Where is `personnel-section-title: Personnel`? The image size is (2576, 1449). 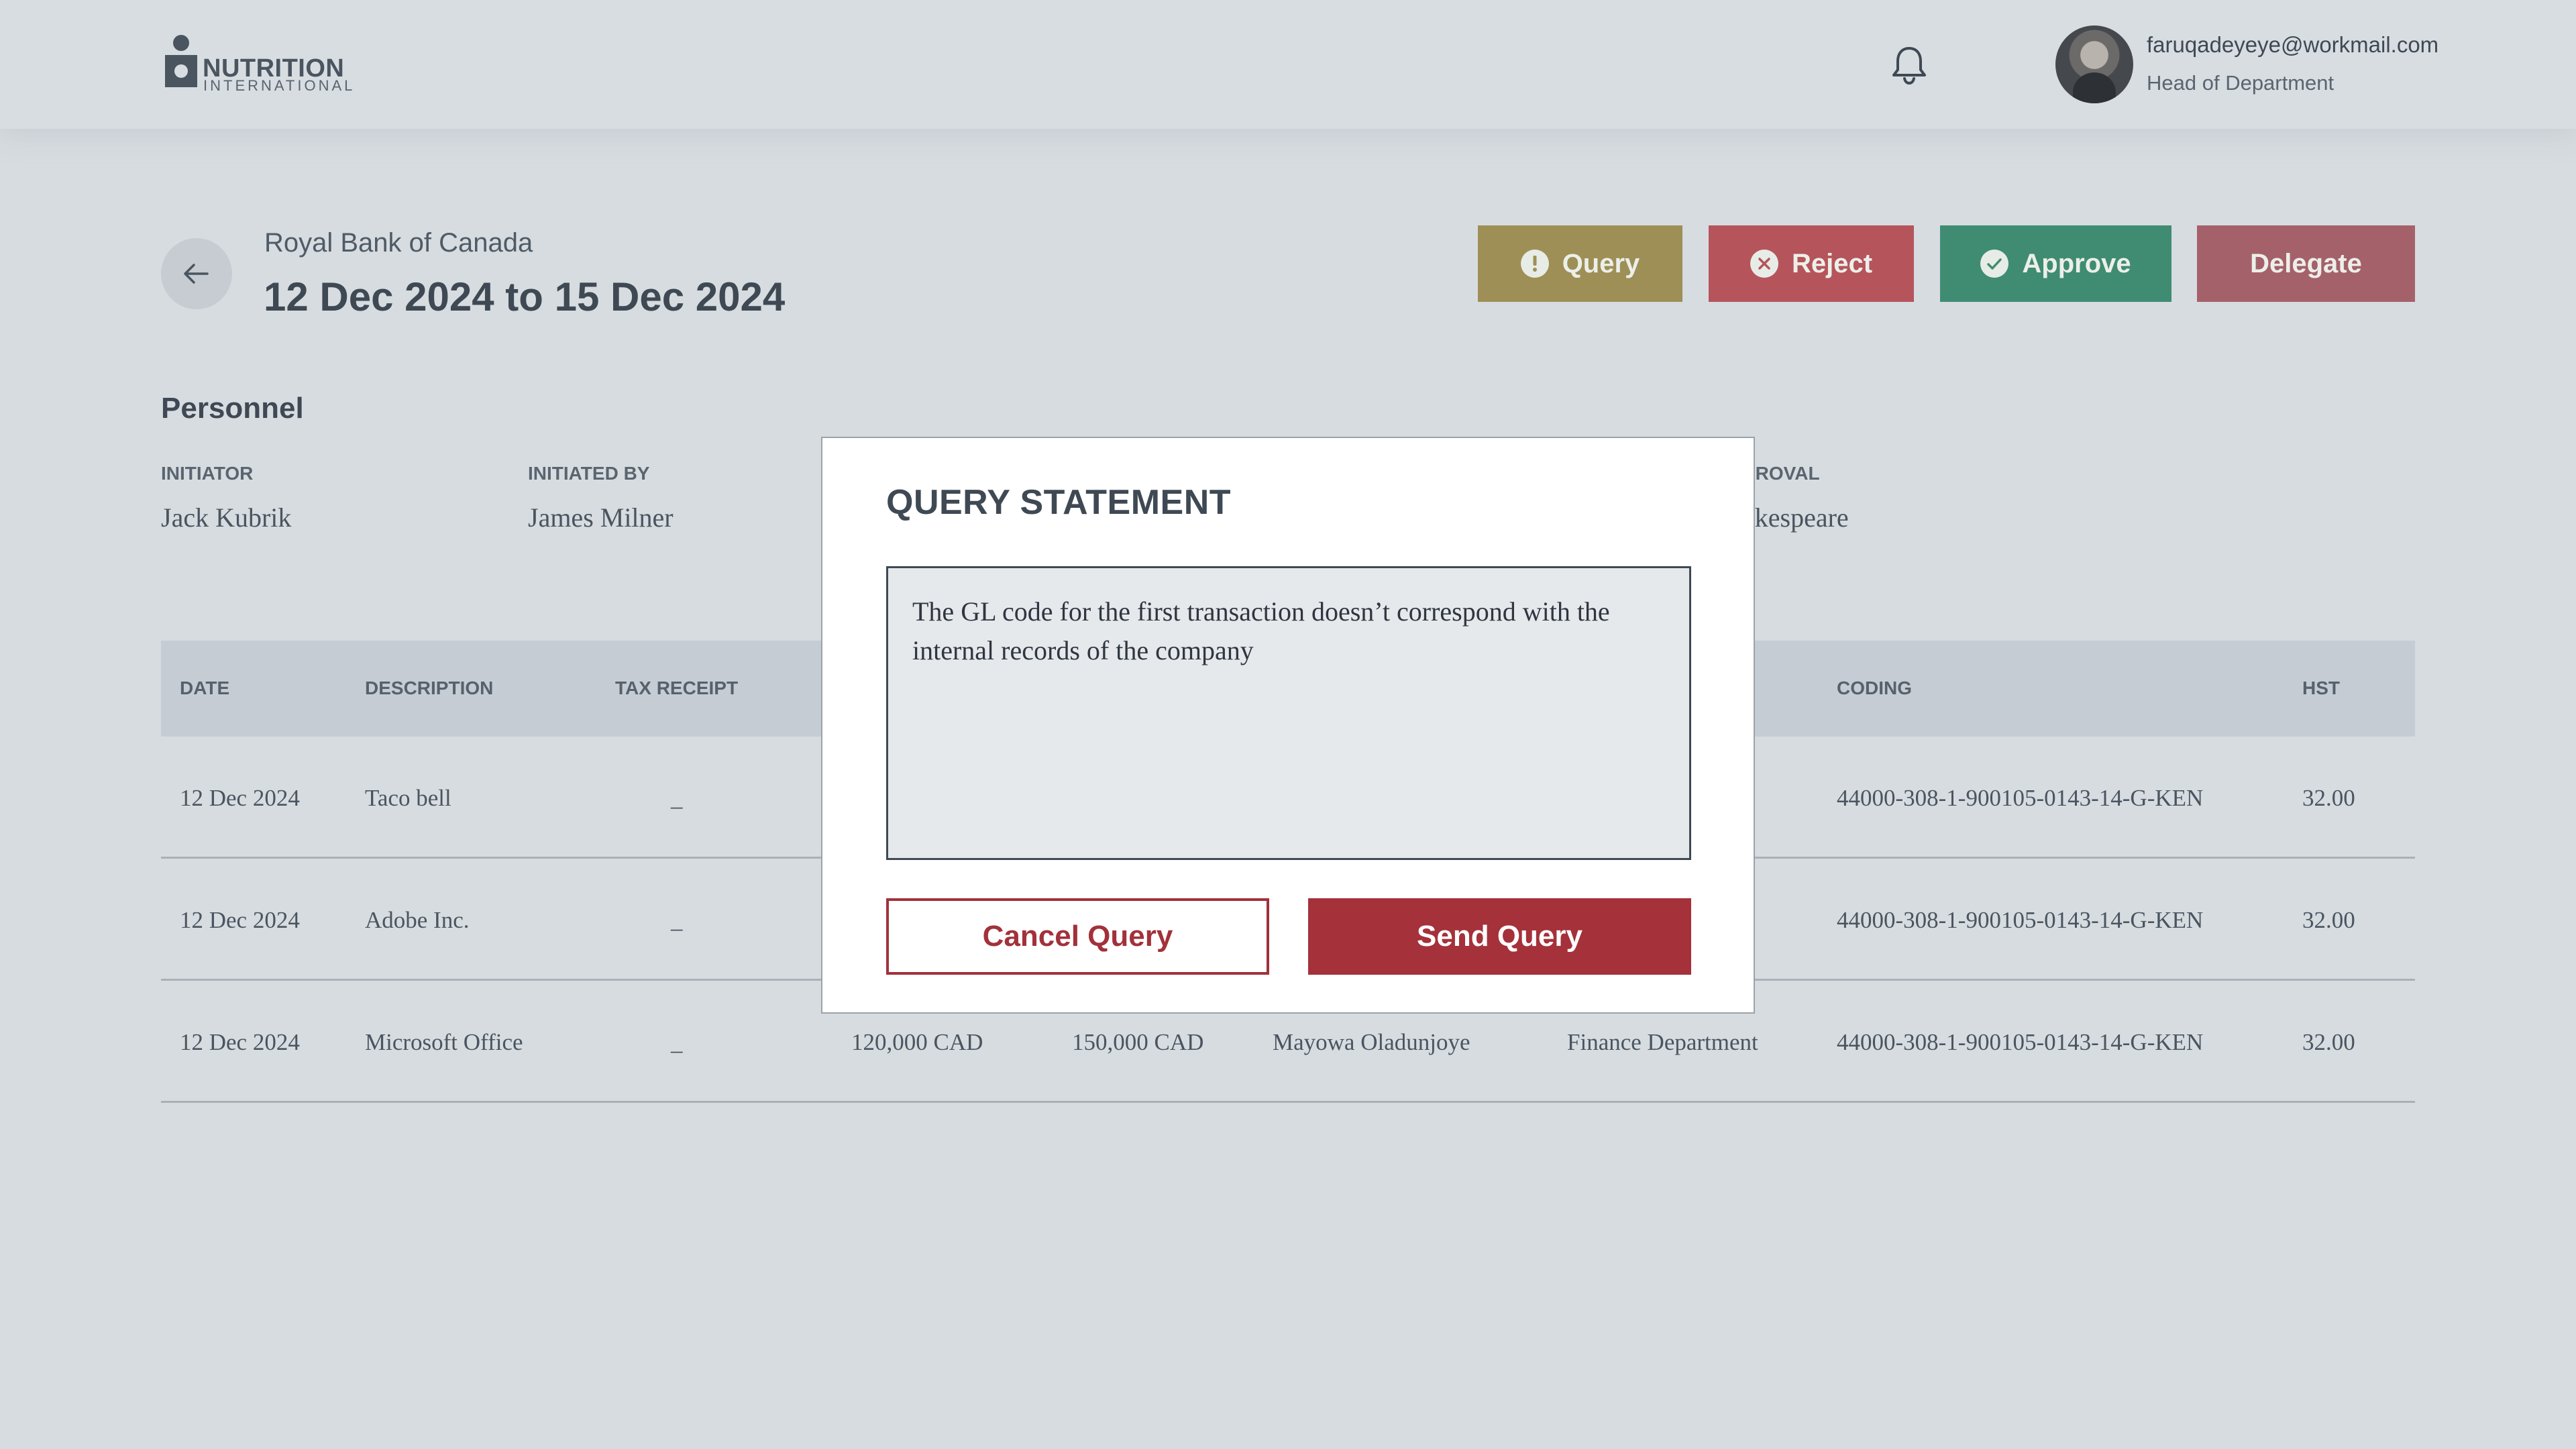 personnel-section-title: Personnel is located at coordinates (232, 408).